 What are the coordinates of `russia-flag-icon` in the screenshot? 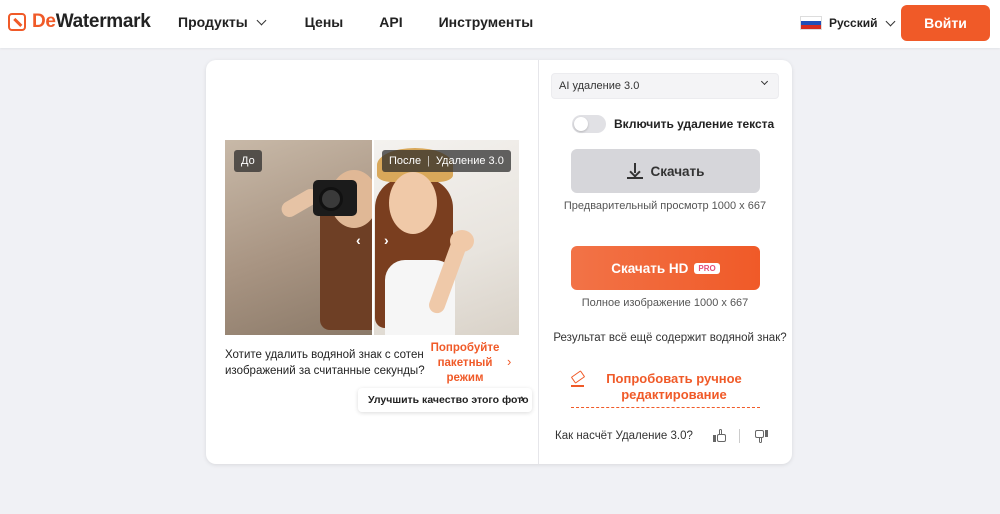 It's located at (811, 23).